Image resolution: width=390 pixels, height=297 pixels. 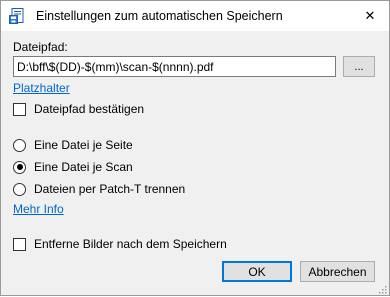 What do you see at coordinates (83, 145) in the screenshot?
I see `radio-label: Eine Datei je Seite` at bounding box center [83, 145].